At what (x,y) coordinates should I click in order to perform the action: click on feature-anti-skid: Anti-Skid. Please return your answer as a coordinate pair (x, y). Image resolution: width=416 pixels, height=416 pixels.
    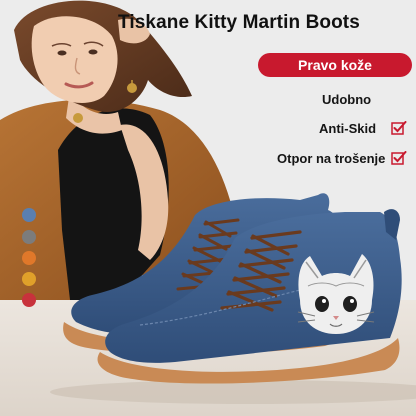
    Looking at the image, I should click on (348, 128).